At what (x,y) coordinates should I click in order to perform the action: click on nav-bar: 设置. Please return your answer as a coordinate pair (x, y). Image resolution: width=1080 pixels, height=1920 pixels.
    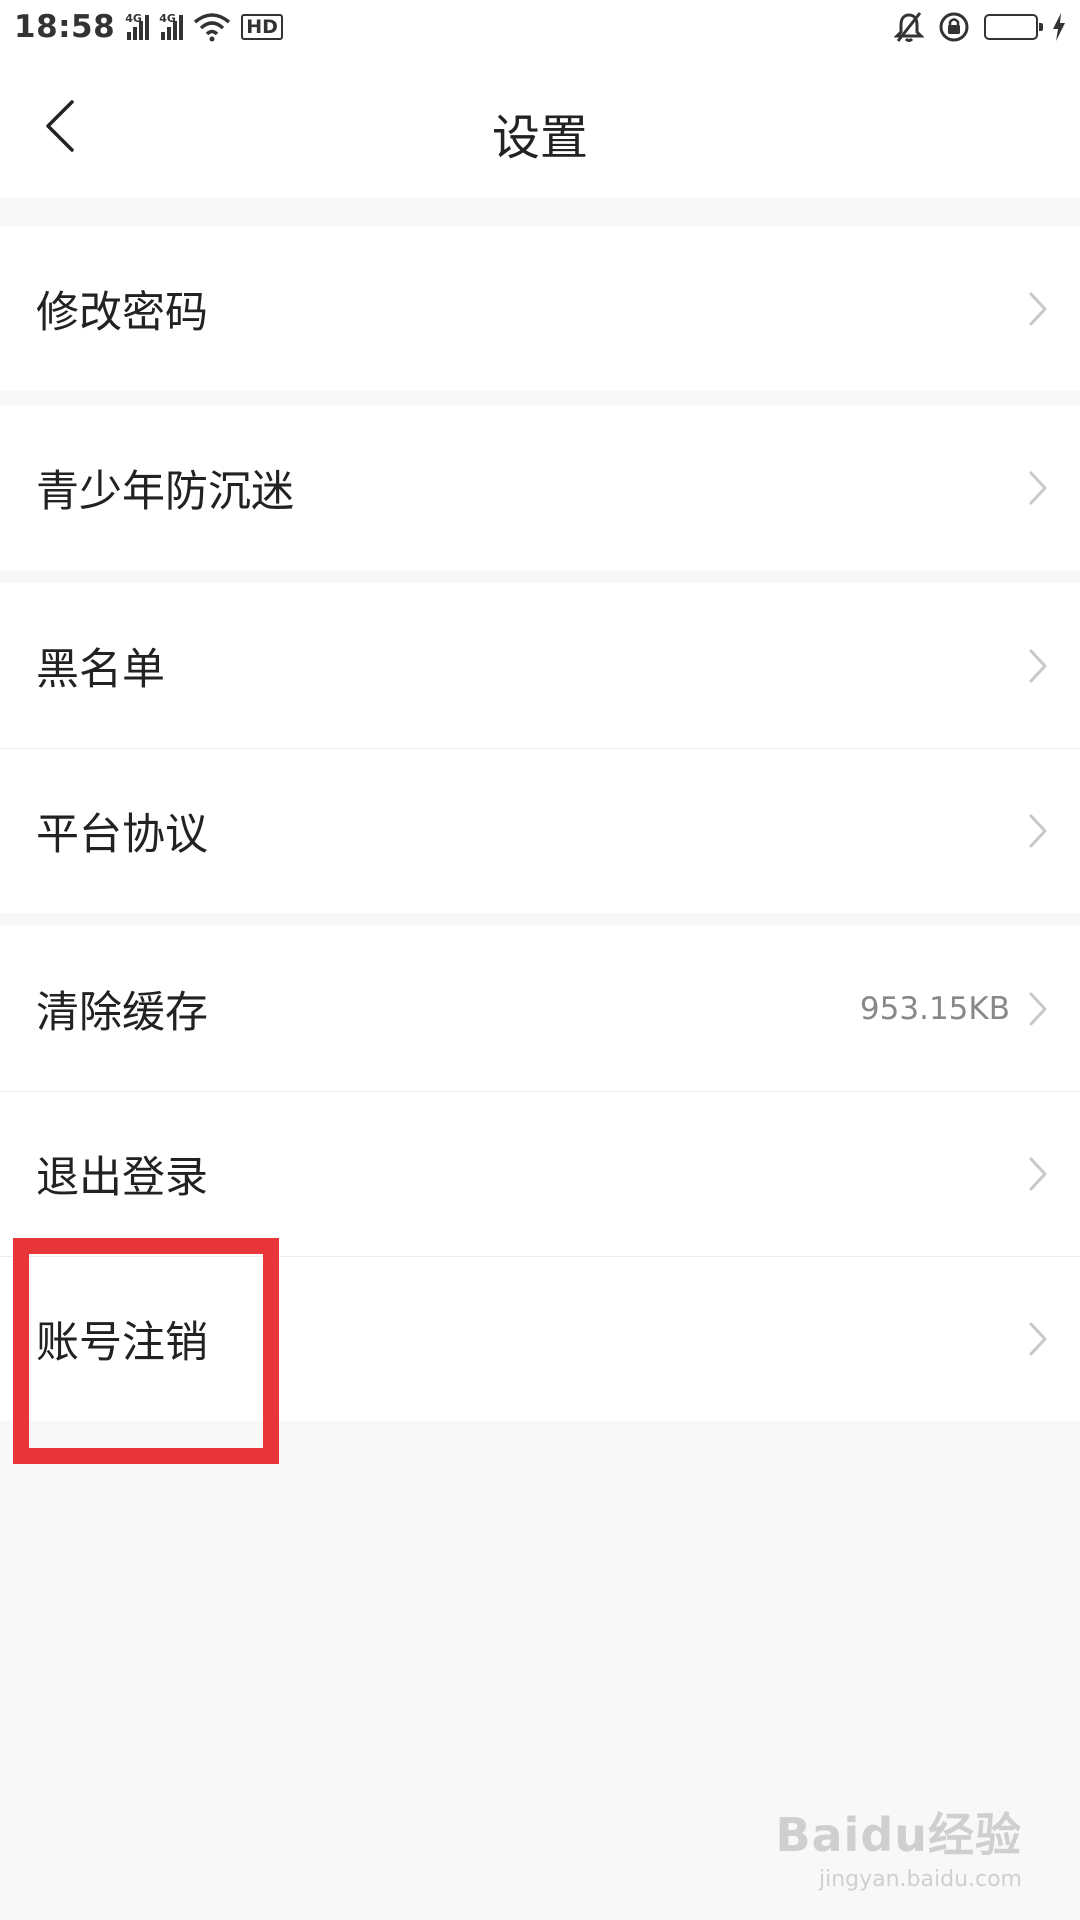
    Looking at the image, I should click on (540, 126).